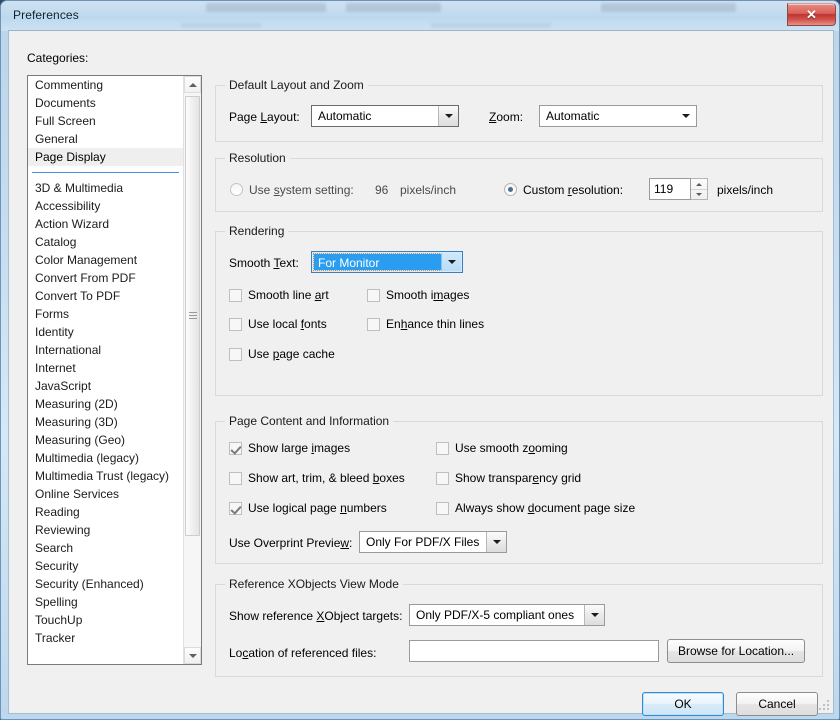 Image resolution: width=840 pixels, height=720 pixels. Describe the element at coordinates (510, 189) in the screenshot. I see `radio-custom-resolution` at that location.